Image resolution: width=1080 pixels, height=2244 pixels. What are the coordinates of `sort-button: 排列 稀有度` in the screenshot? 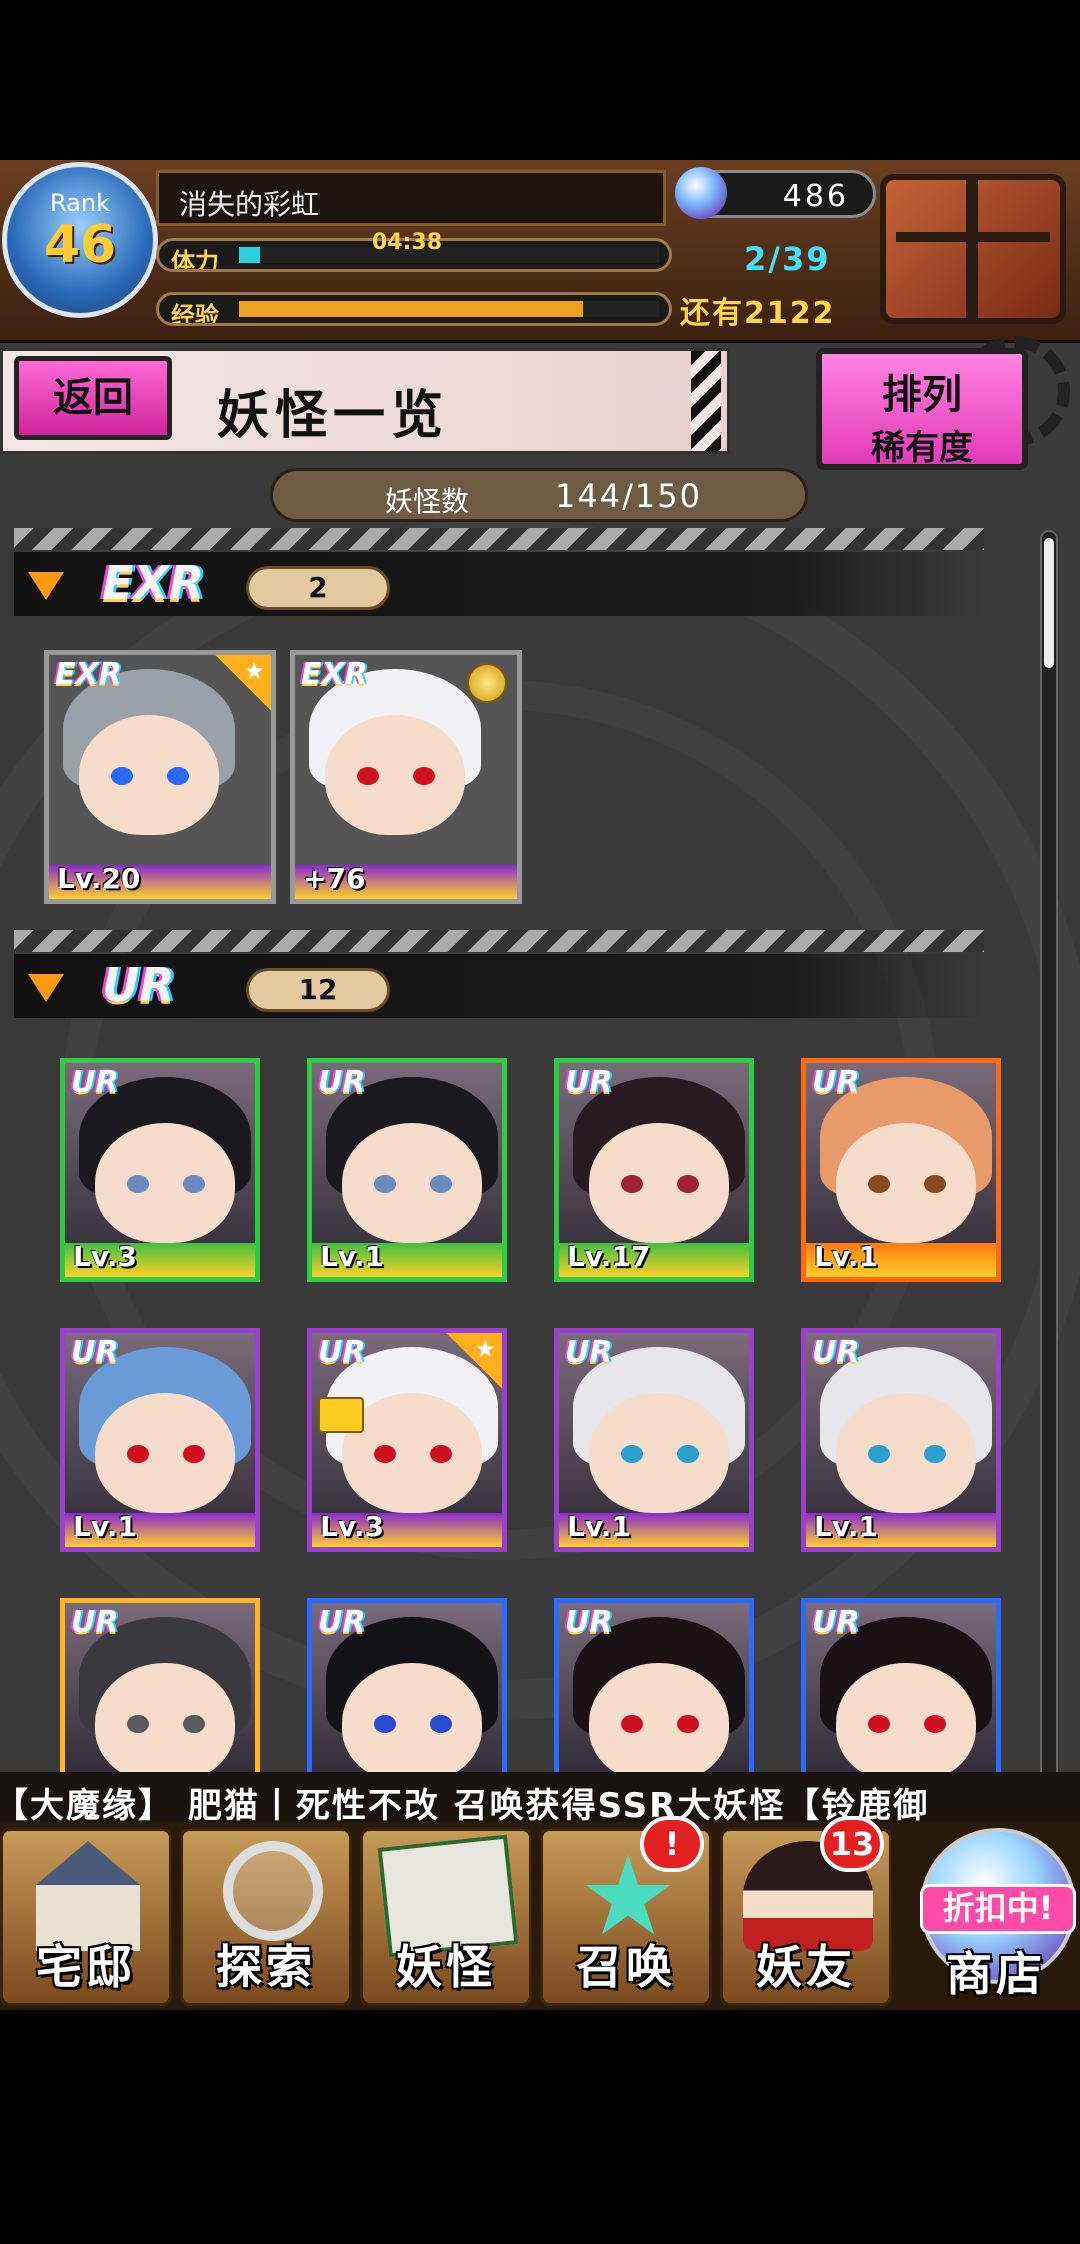 It's located at (922, 409).